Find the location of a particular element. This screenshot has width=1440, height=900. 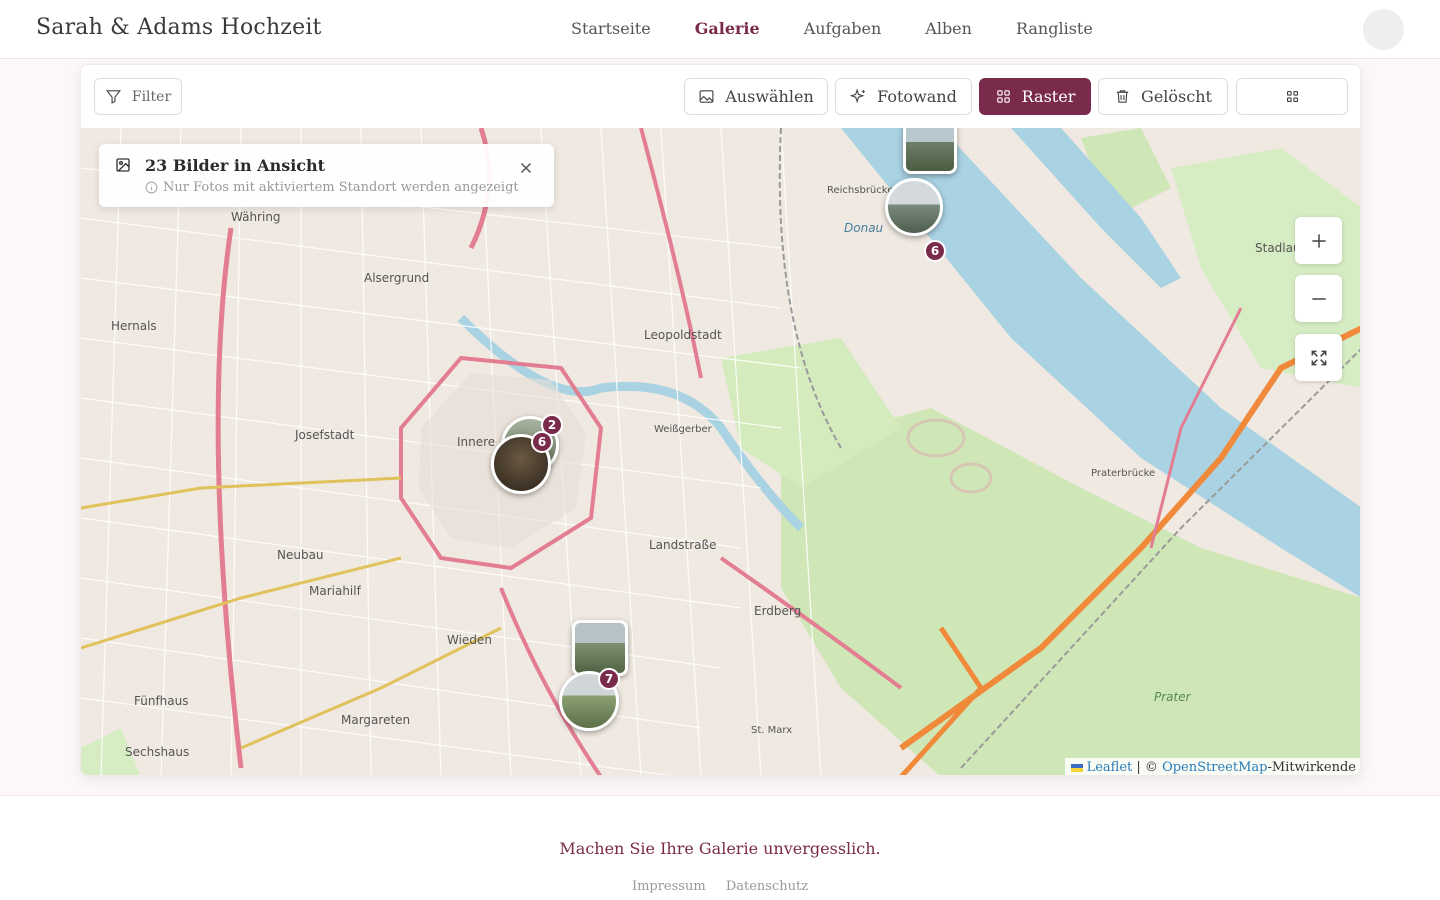

layout-toggle-button is located at coordinates (1292, 96).